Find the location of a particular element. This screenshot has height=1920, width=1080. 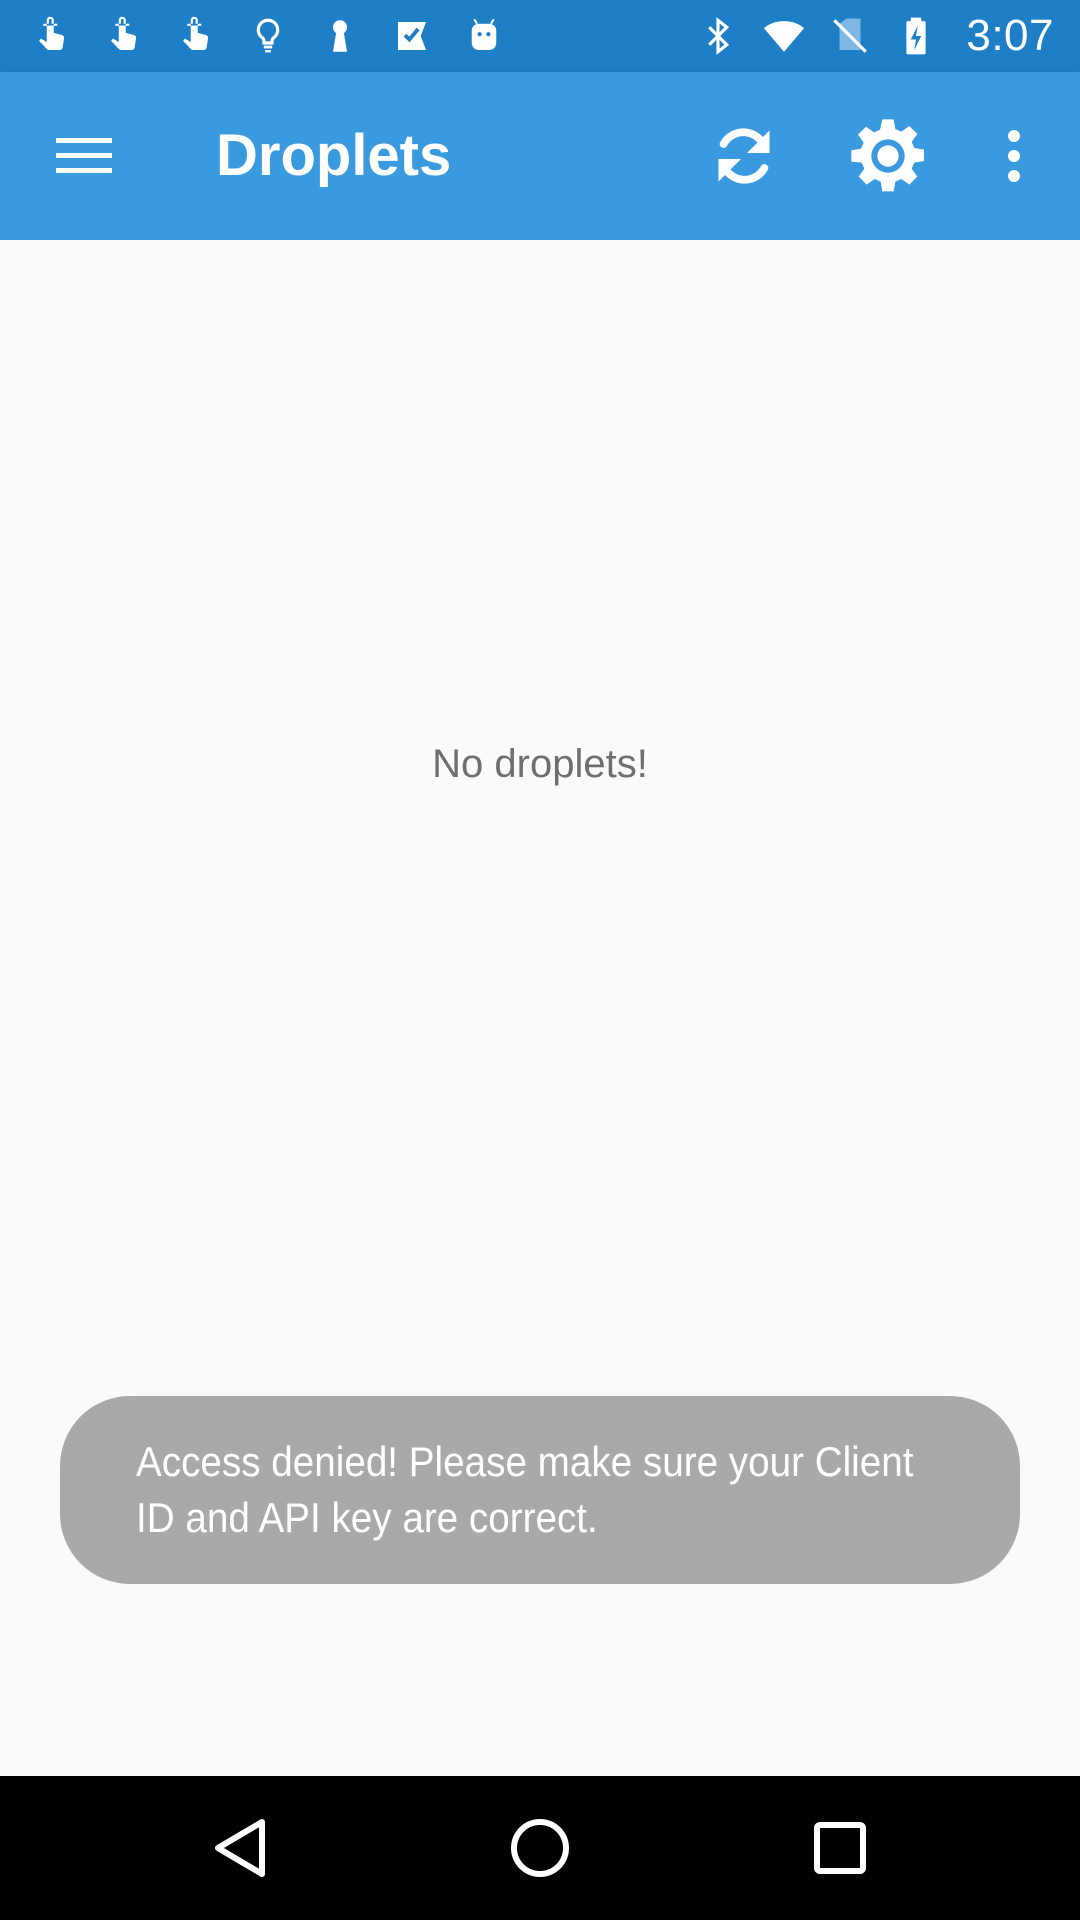

back-button is located at coordinates (240, 1848).